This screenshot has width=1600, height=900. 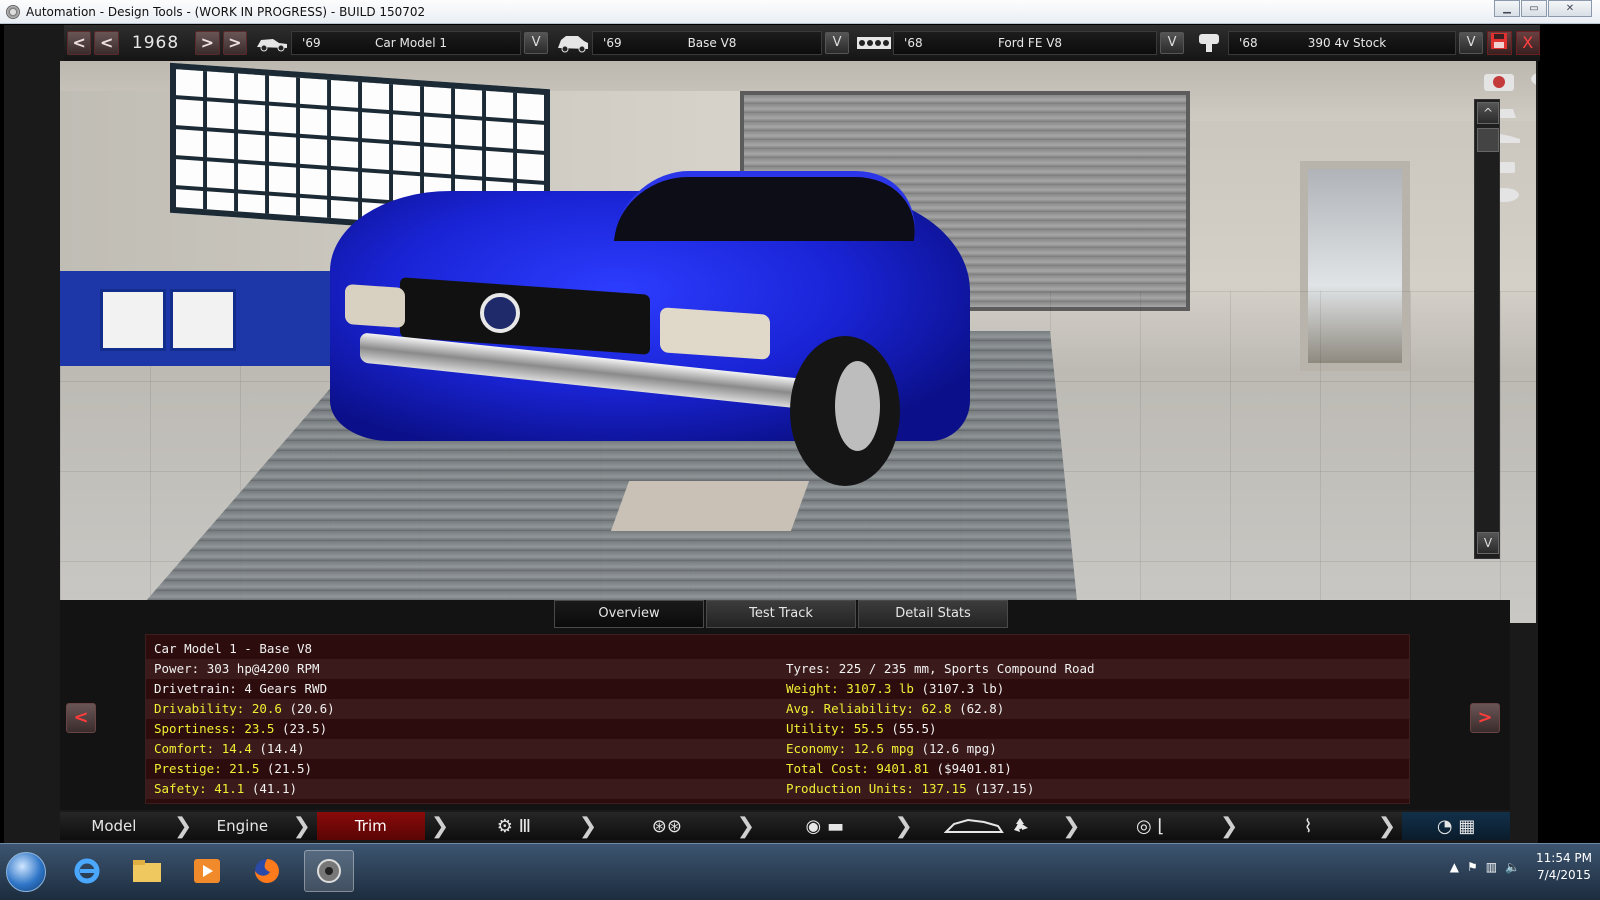 I want to click on prev-fast-button: <, so click(x=79, y=43).